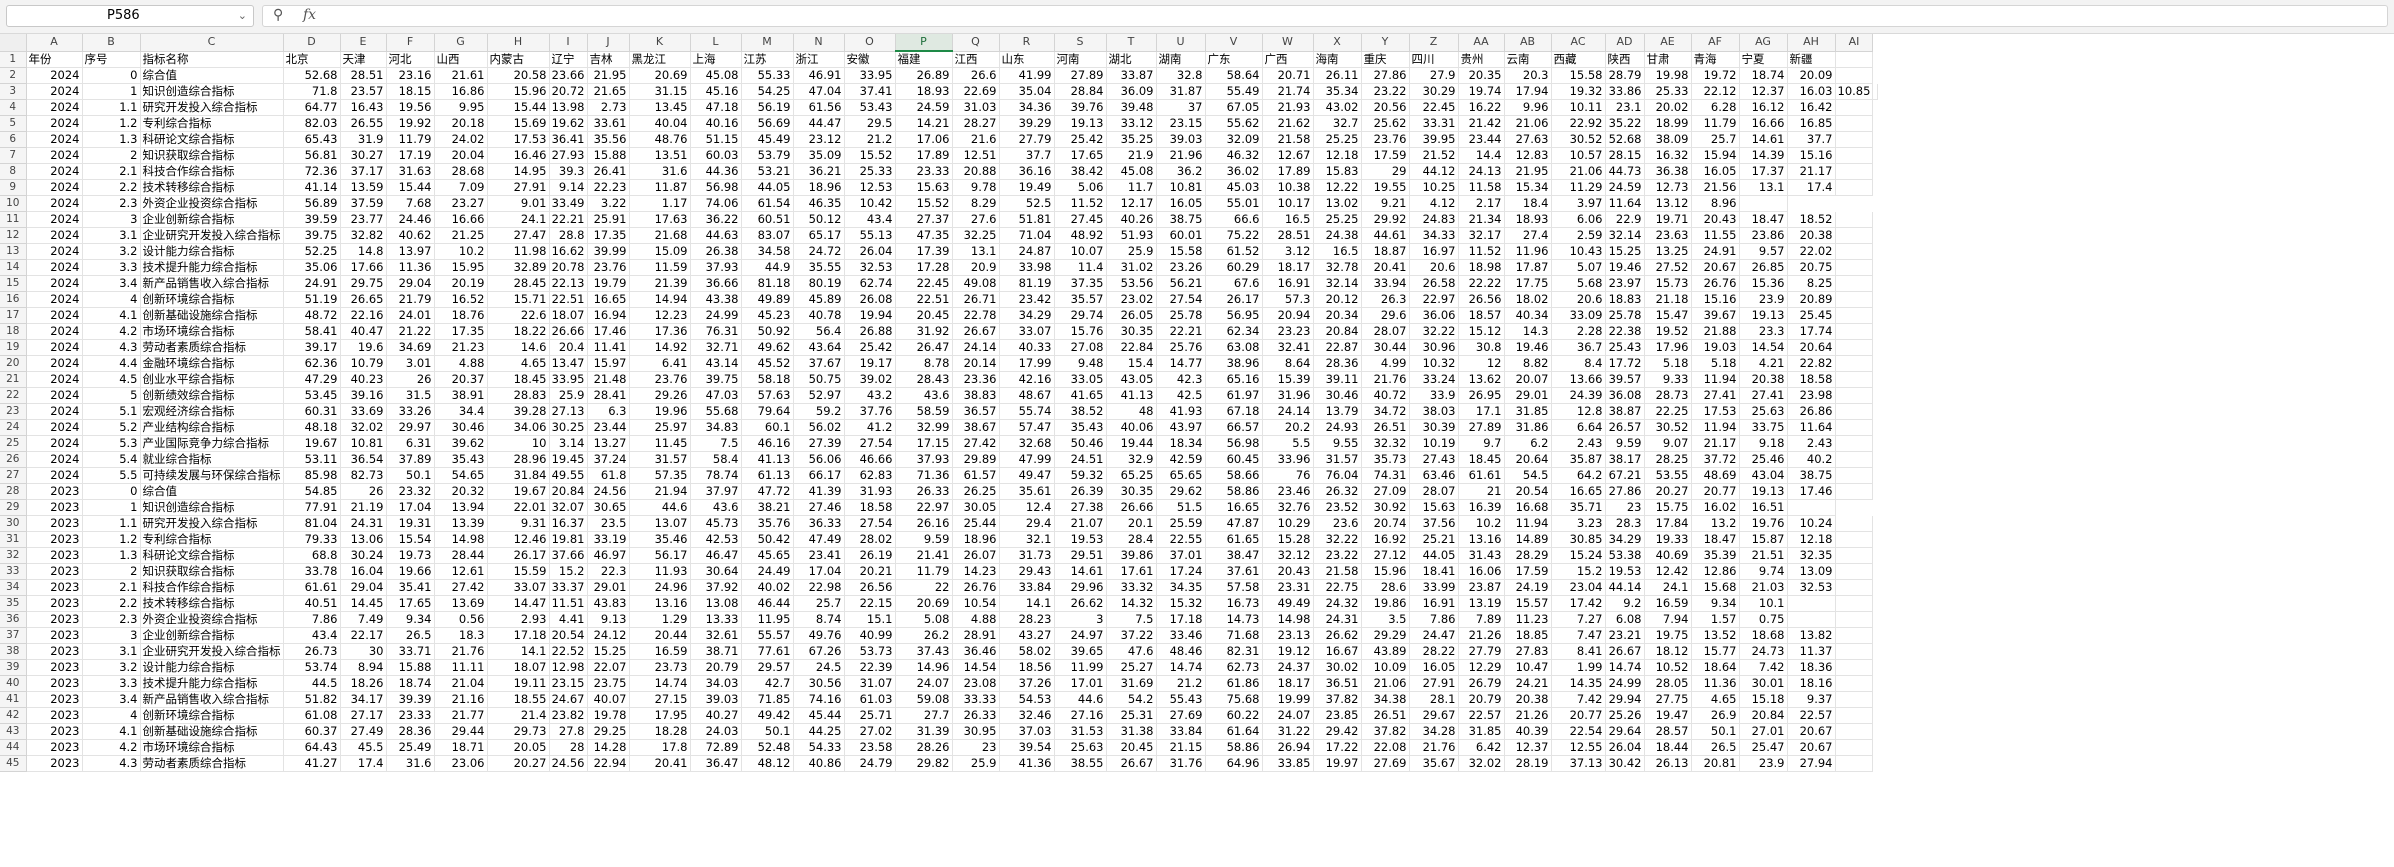 This screenshot has width=2394, height=867. Describe the element at coordinates (1131, 747) in the screenshot. I see `cell: 20.45` at that location.